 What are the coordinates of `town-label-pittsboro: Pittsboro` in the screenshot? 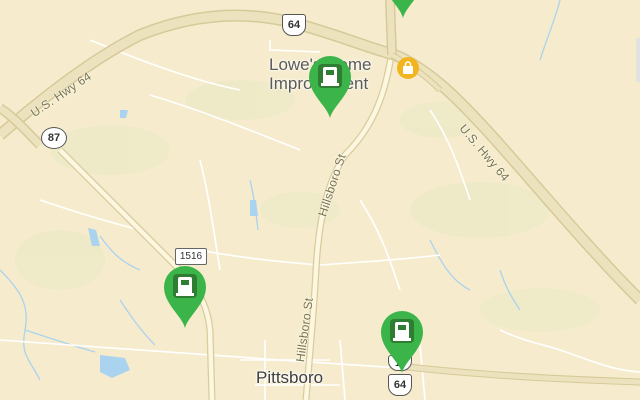 It's located at (290, 377).